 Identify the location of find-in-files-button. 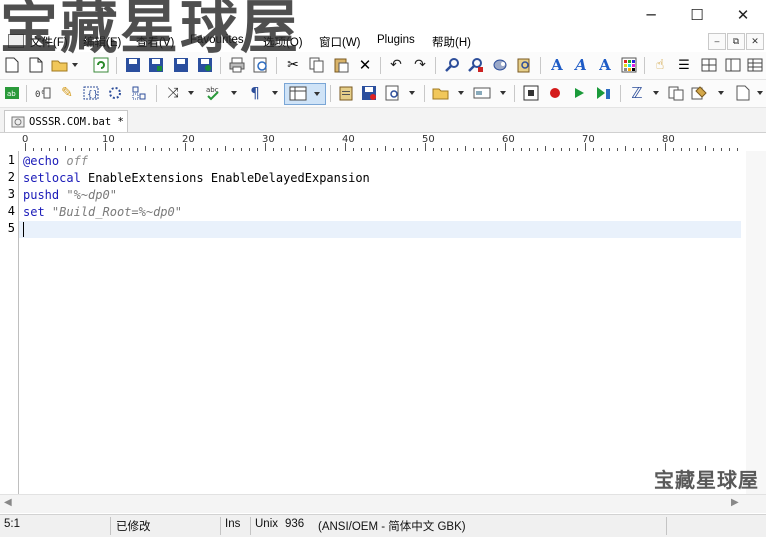
(476, 65).